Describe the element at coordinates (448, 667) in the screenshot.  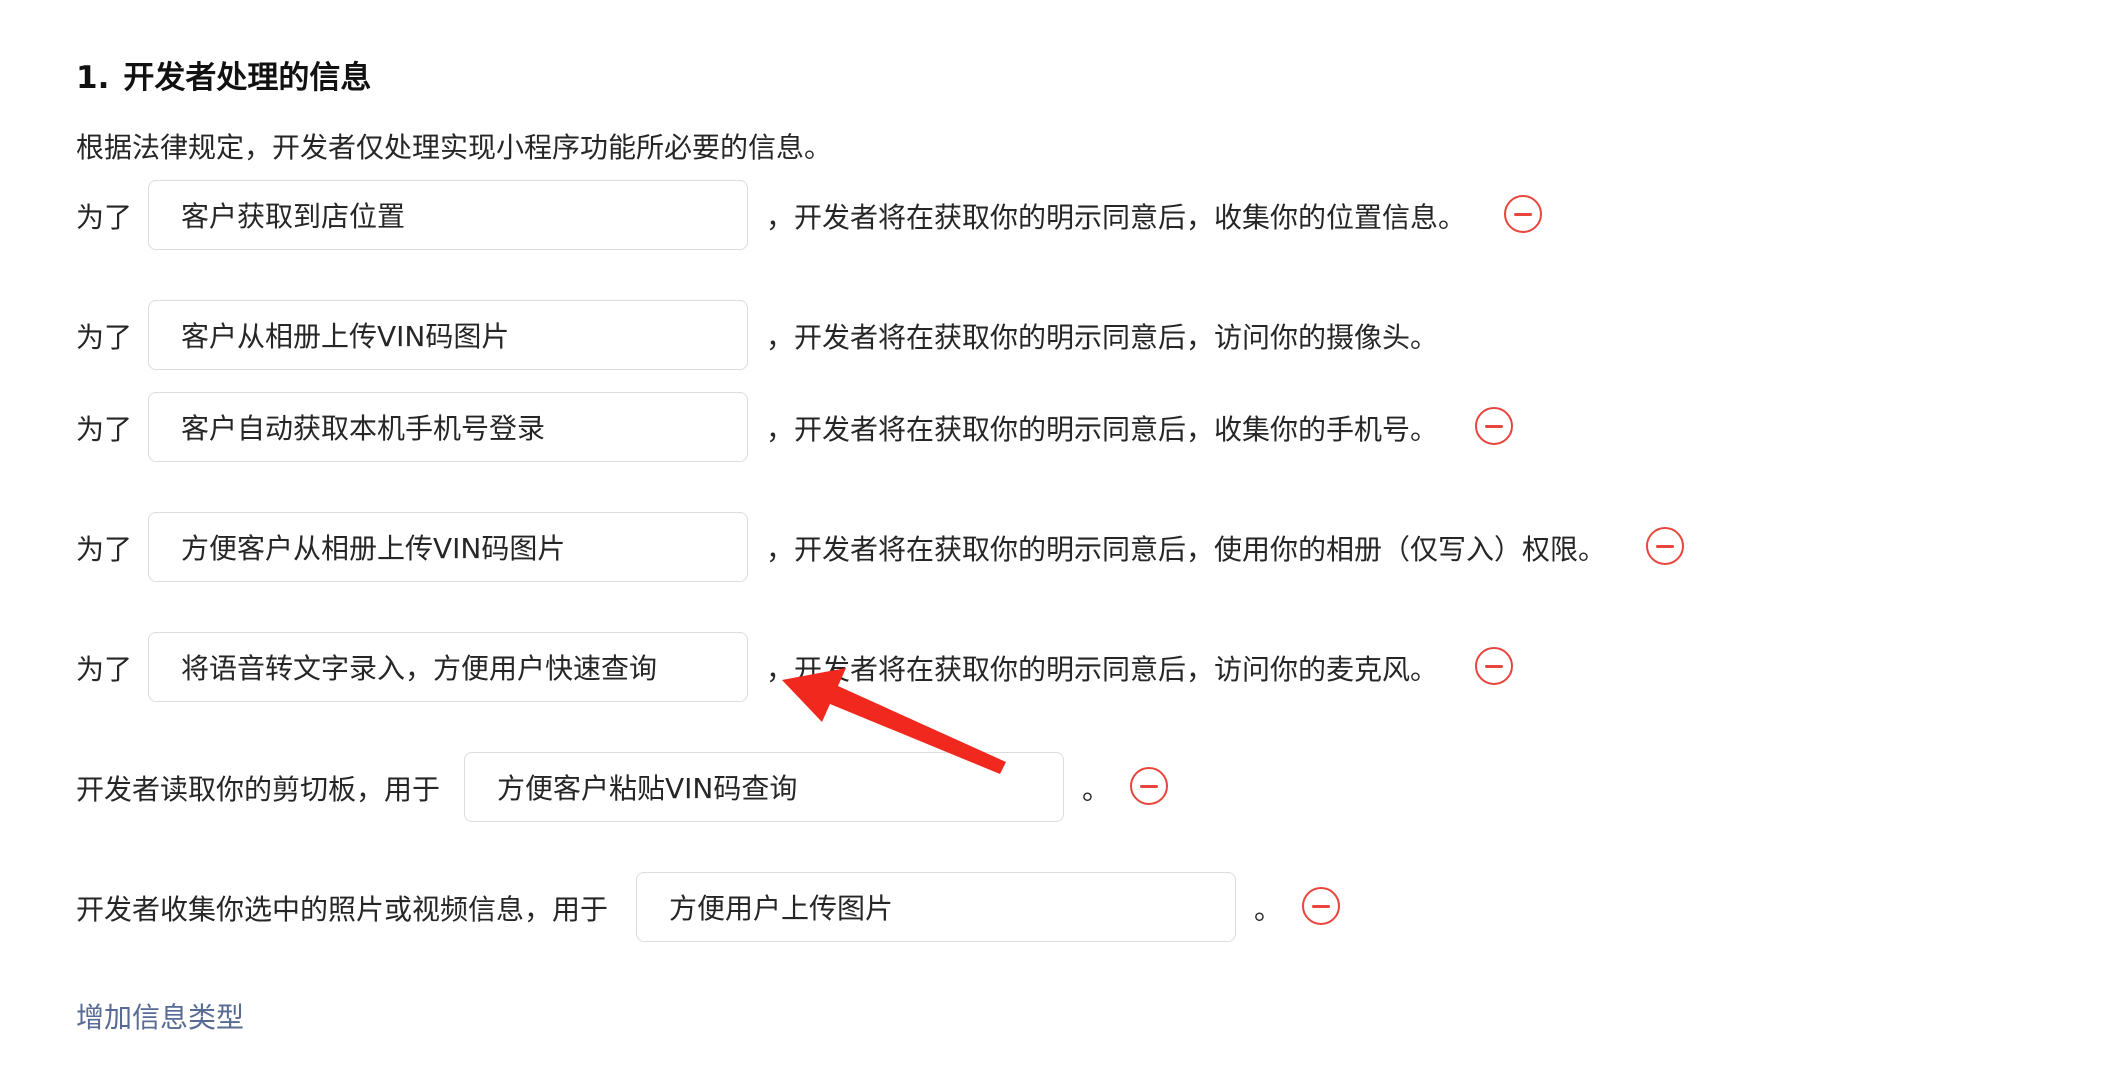
I see `purpose-input-microphone` at that location.